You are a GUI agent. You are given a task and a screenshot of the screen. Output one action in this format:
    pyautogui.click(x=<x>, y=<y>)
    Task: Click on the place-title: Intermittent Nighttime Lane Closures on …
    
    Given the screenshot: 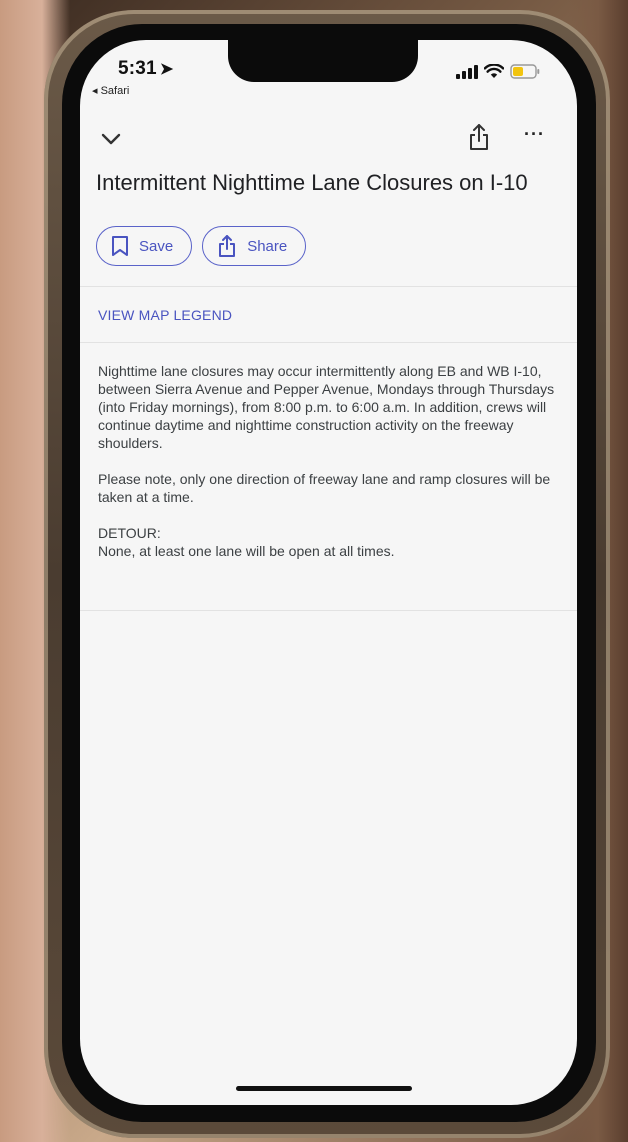 What is the action you would take?
    pyautogui.click(x=312, y=182)
    